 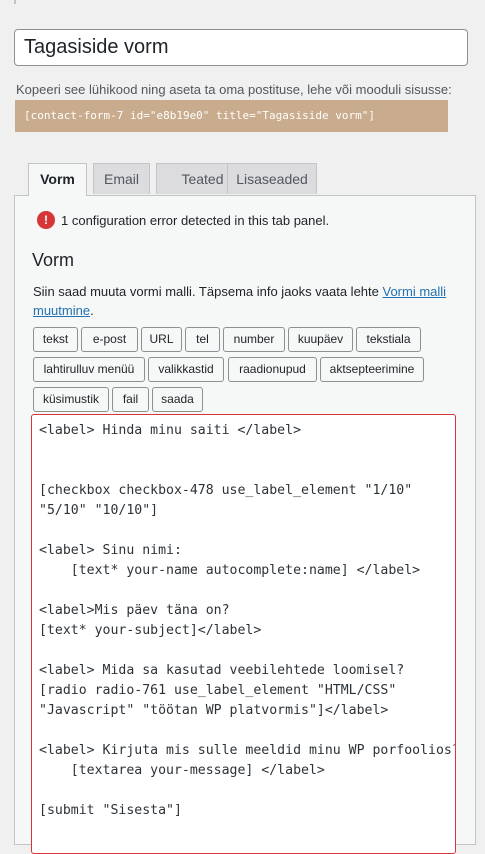 I want to click on form-title-input, so click(x=241, y=47).